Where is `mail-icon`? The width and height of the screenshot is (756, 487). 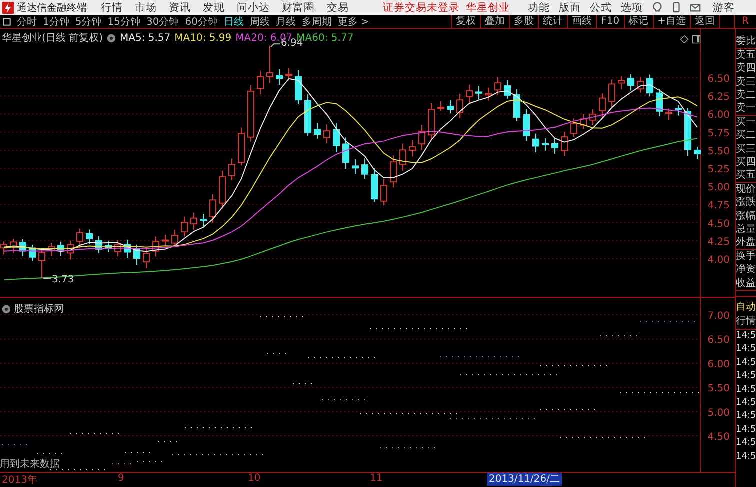
mail-icon is located at coordinates (695, 7).